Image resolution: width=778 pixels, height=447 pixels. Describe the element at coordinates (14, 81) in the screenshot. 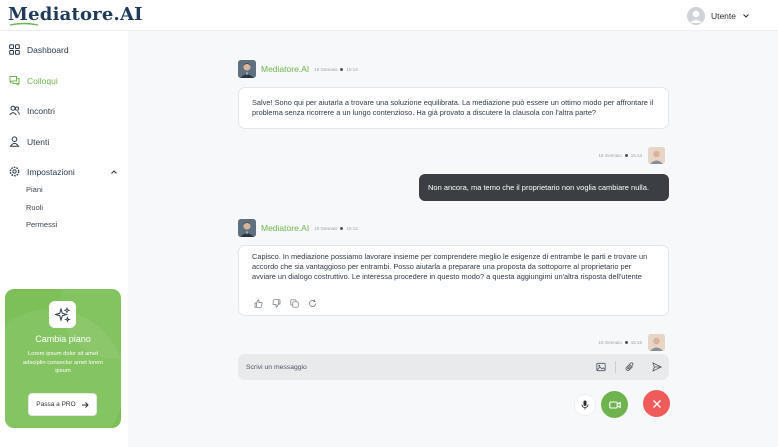

I see `chat-icon` at that location.